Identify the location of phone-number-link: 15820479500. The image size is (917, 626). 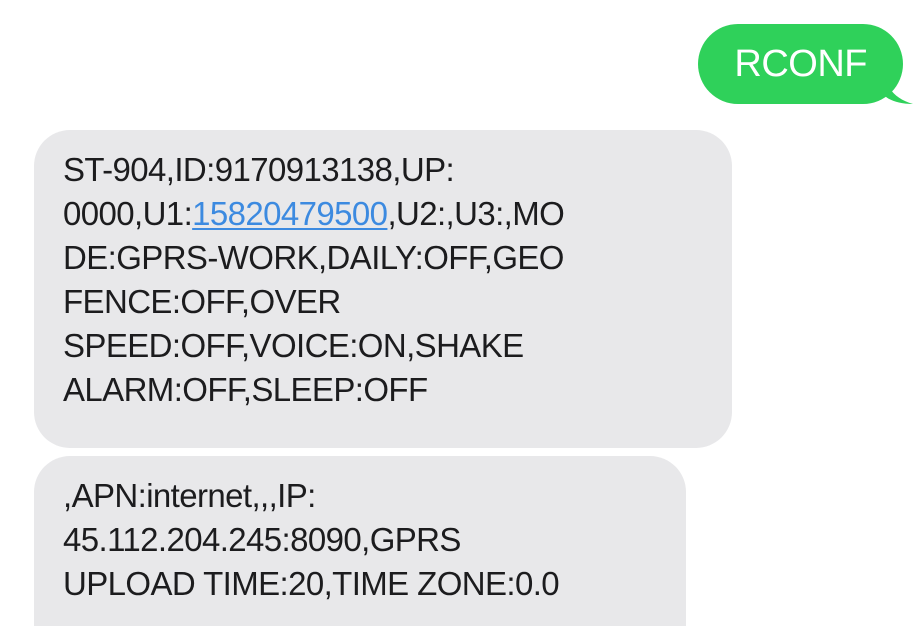
(290, 213).